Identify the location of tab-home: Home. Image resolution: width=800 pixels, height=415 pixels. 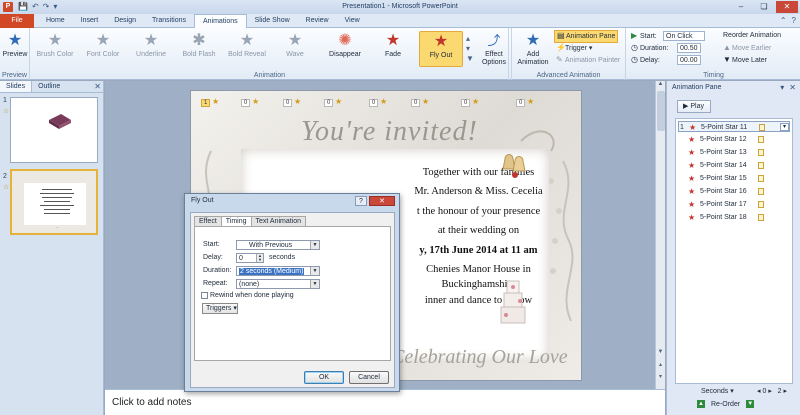
(55, 21).